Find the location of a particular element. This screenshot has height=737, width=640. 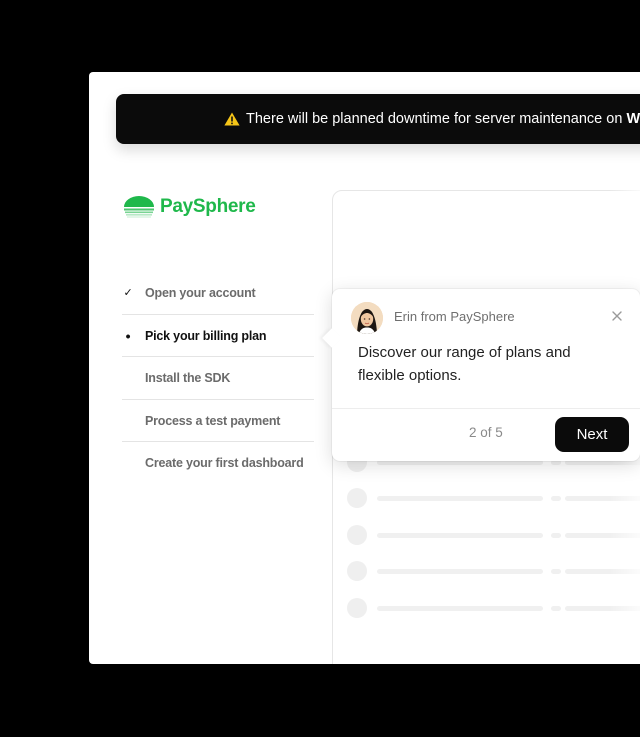

step-progress: 2 of 5 is located at coordinates (486, 432).